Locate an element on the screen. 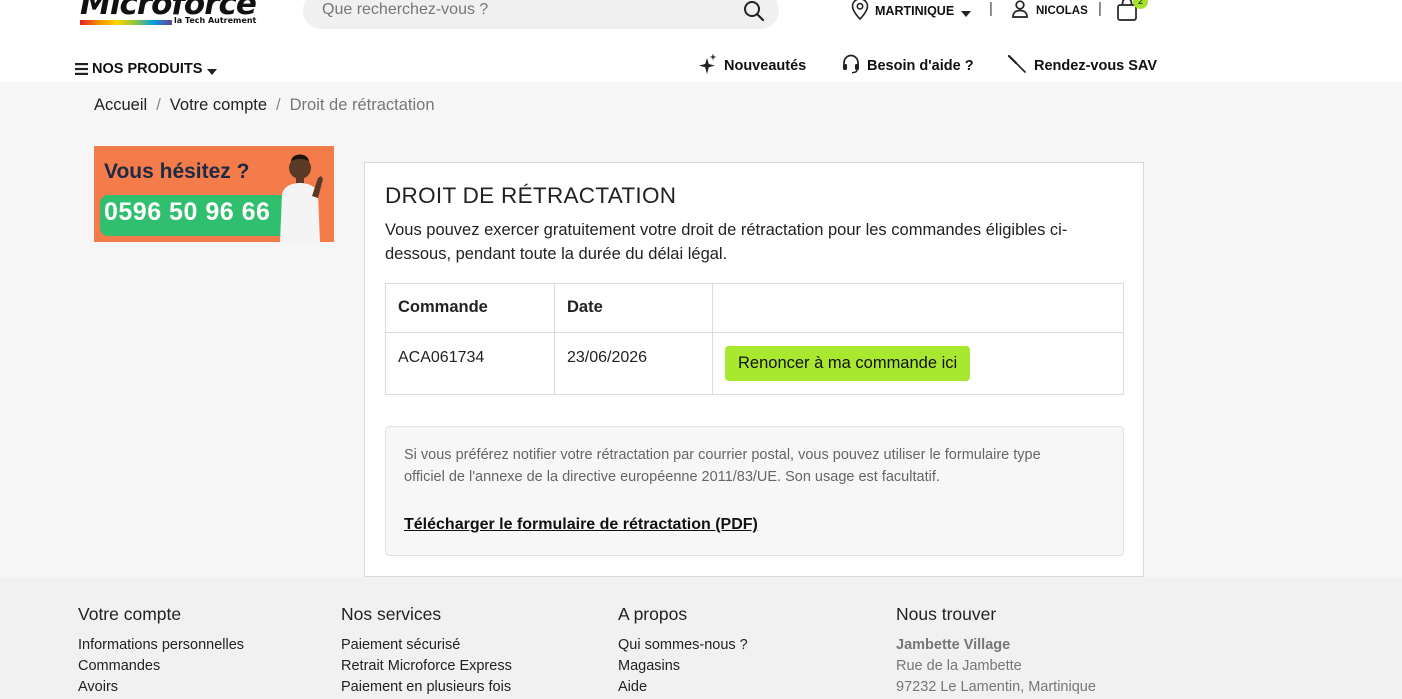  nav-label: Rendez-vous SAV is located at coordinates (1096, 66).